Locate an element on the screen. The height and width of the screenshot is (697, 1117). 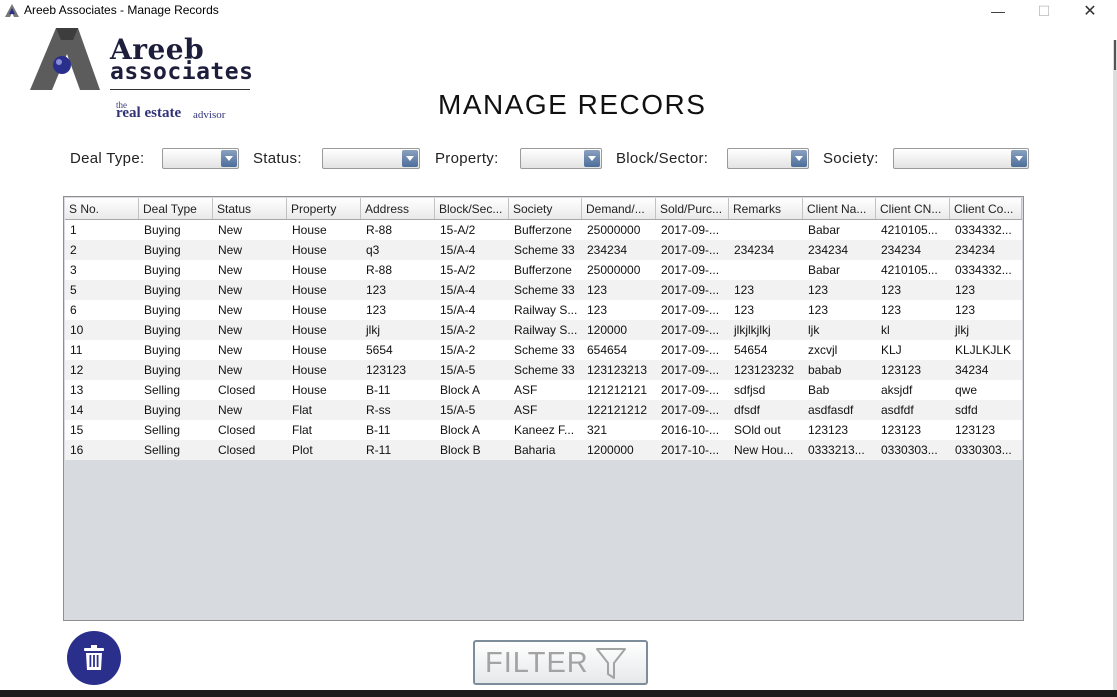
cell-client-name: 123 is located at coordinates (839, 310).